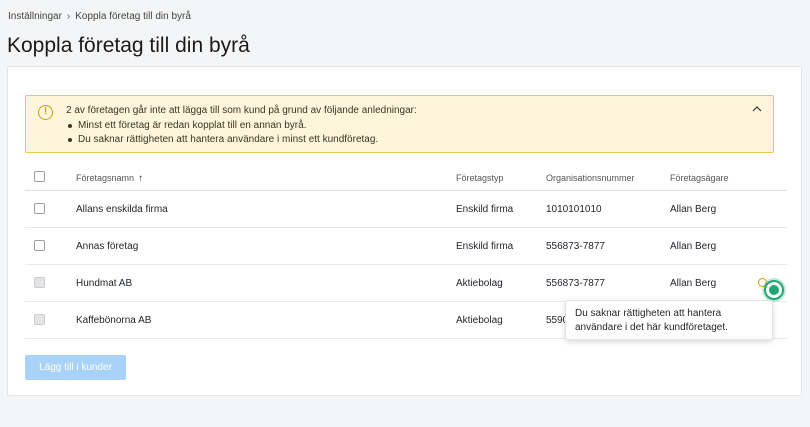 This screenshot has height=427, width=810. I want to click on org-number: 1010101010, so click(574, 209).